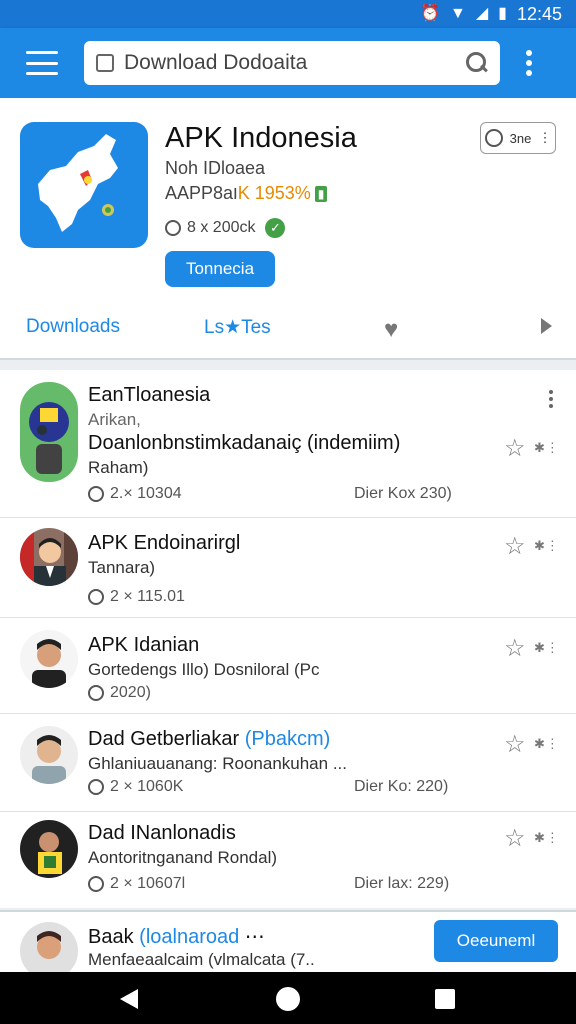 The height and width of the screenshot is (1024, 576). What do you see at coordinates (529, 63) in the screenshot?
I see `overflow-menu-icon` at bounding box center [529, 63].